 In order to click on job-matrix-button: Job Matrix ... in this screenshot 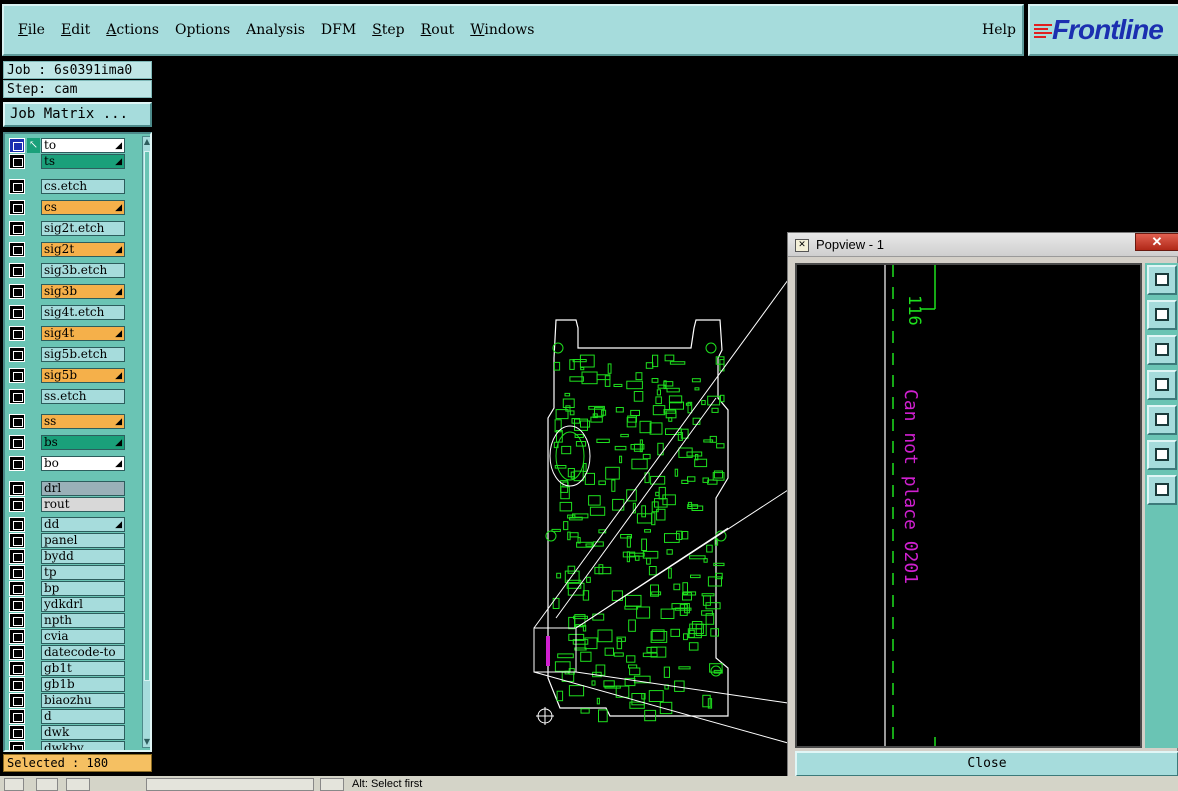, I will do `click(77, 114)`.